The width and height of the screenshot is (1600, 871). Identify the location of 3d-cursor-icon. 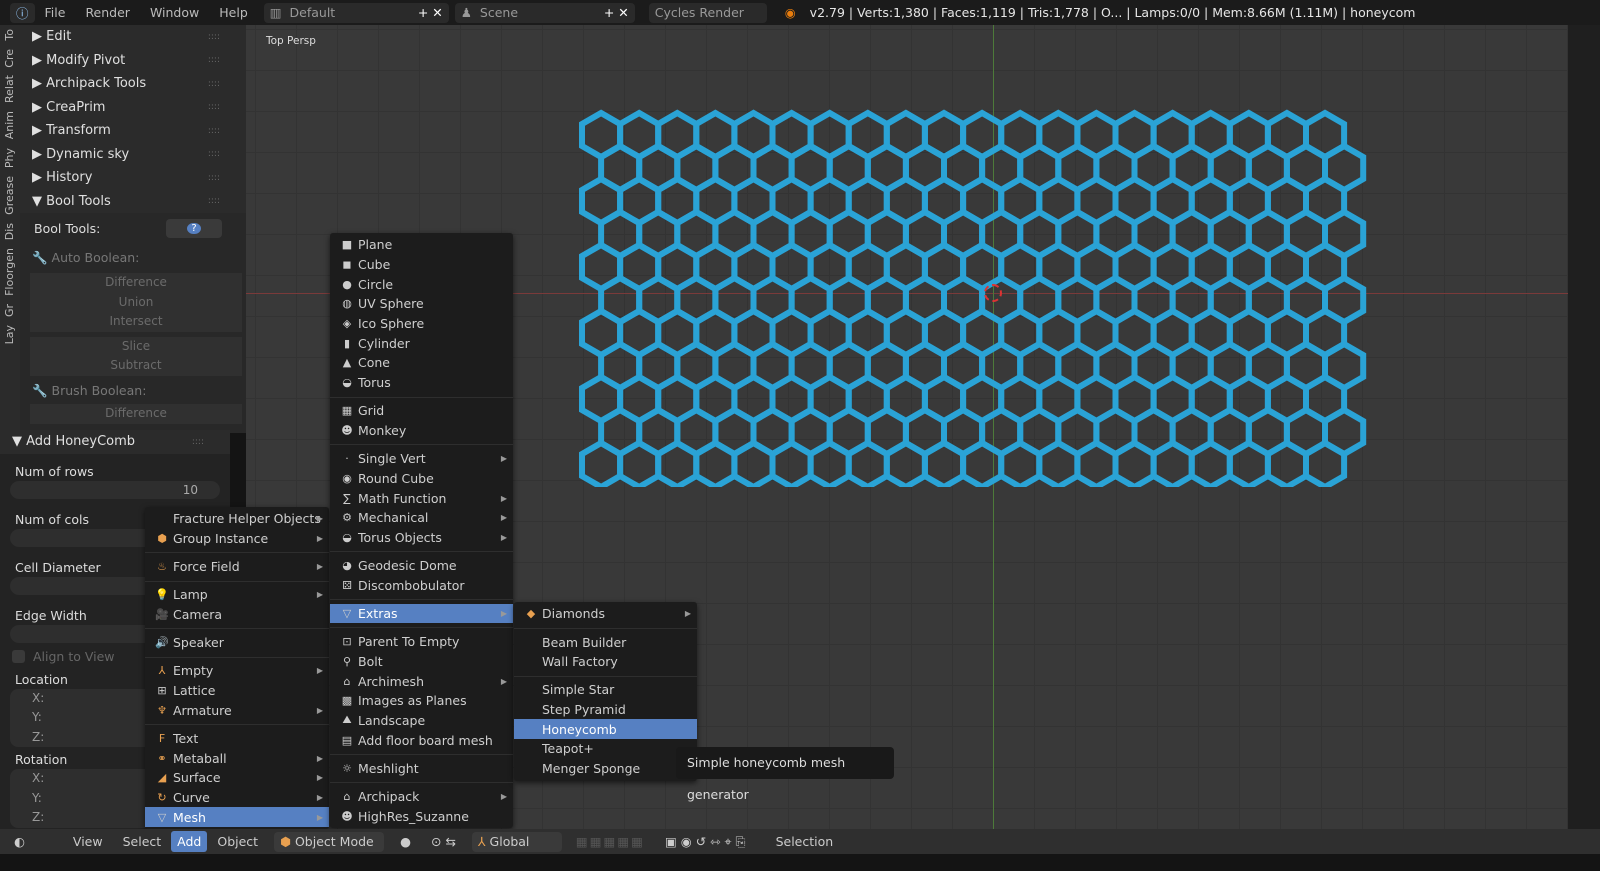
(993, 293).